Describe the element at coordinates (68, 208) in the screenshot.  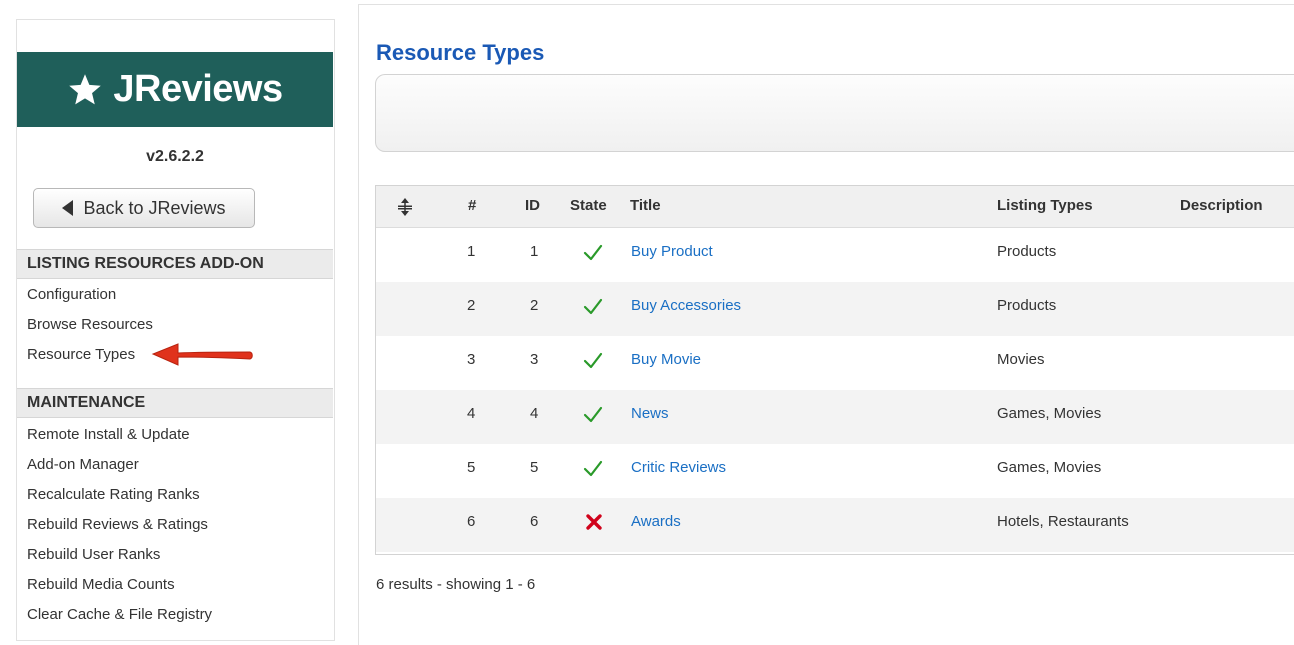
I see `back-arrow-icon` at that location.